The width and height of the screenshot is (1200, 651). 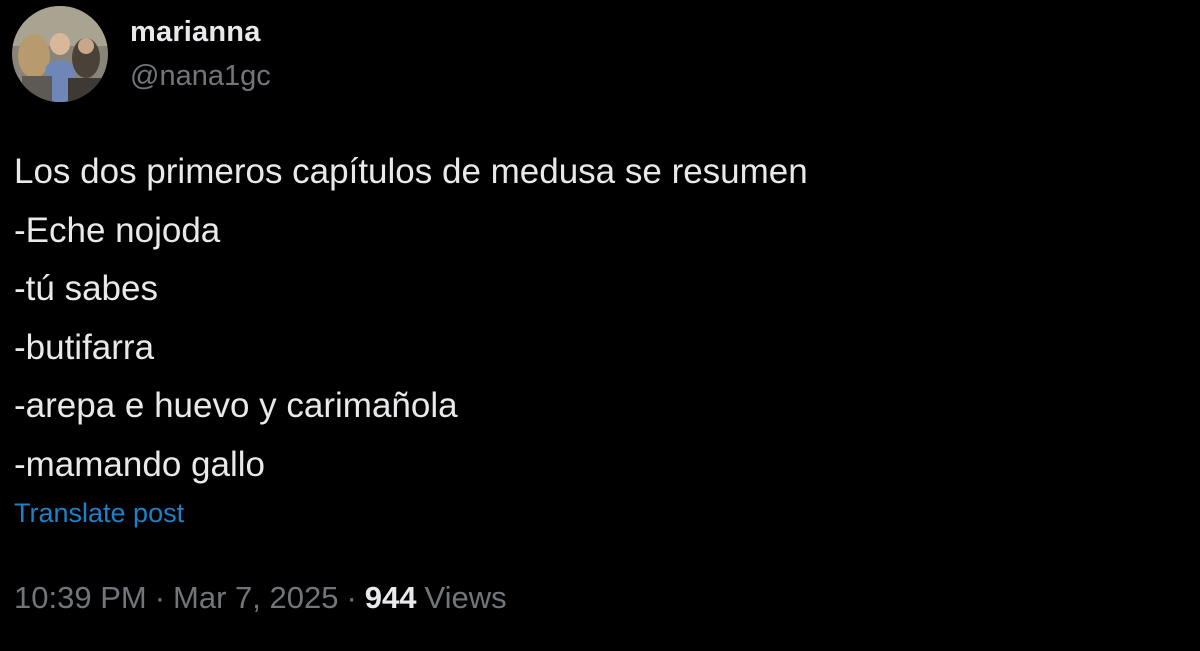 What do you see at coordinates (139, 464) in the screenshot?
I see `tweet-text-line: -mamando gallo` at bounding box center [139, 464].